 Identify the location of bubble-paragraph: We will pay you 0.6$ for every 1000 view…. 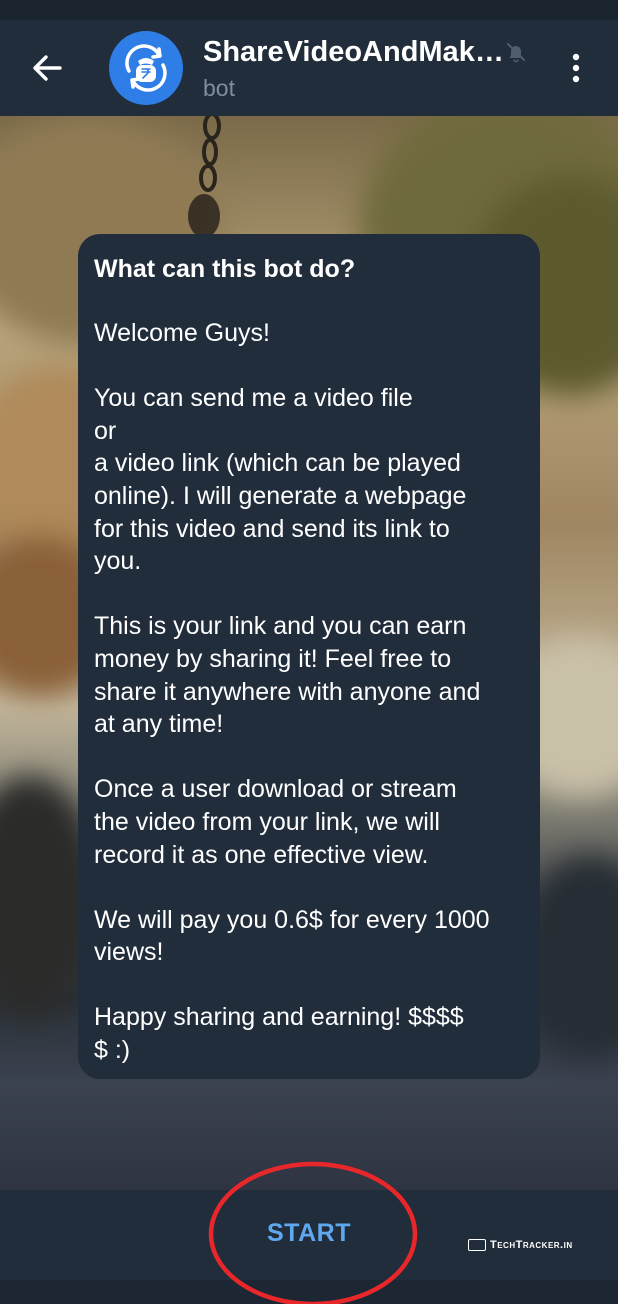
(292, 936).